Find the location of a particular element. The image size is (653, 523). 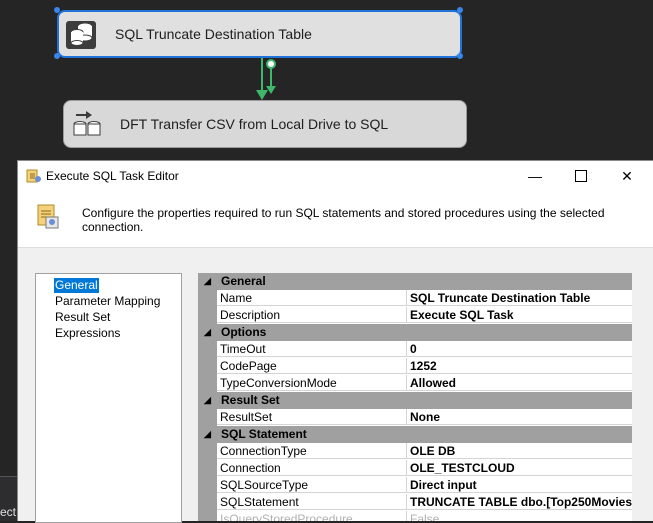

minimize-button: — is located at coordinates (535, 176).